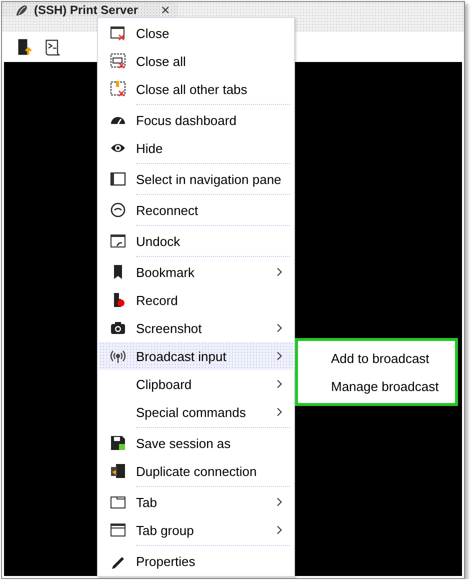 The image size is (471, 585). I want to click on menu-item: Broadcast input, so click(196, 356).